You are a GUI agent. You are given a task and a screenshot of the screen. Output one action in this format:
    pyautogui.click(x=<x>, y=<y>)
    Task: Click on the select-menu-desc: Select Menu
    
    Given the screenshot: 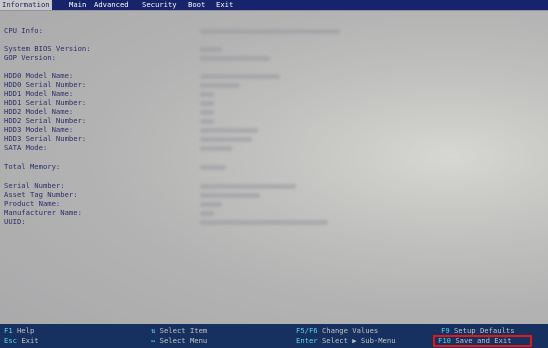 What is the action you would take?
    pyautogui.click(x=183, y=340)
    